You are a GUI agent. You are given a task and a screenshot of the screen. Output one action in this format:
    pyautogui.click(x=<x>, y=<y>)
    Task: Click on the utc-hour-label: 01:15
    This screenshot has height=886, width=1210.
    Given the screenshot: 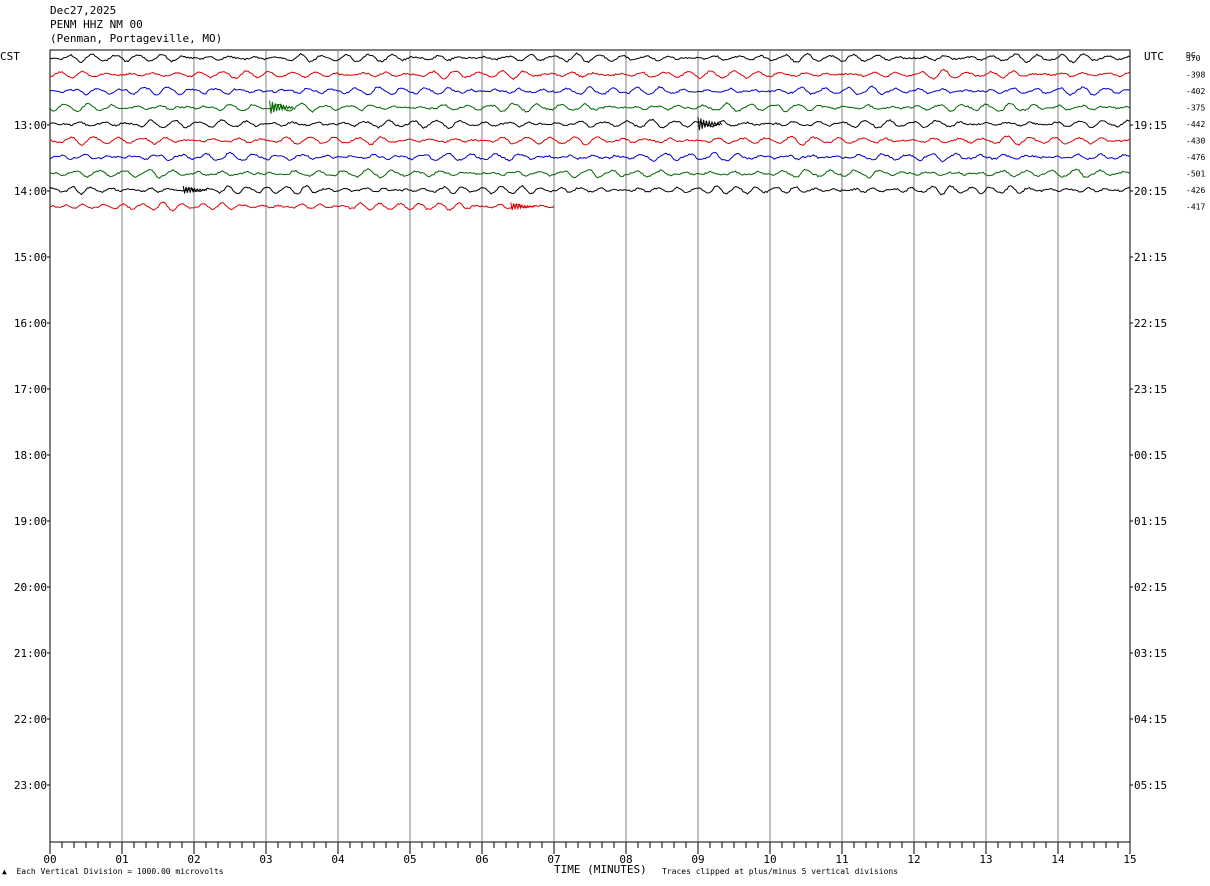 What is the action you would take?
    pyautogui.click(x=1150, y=521)
    